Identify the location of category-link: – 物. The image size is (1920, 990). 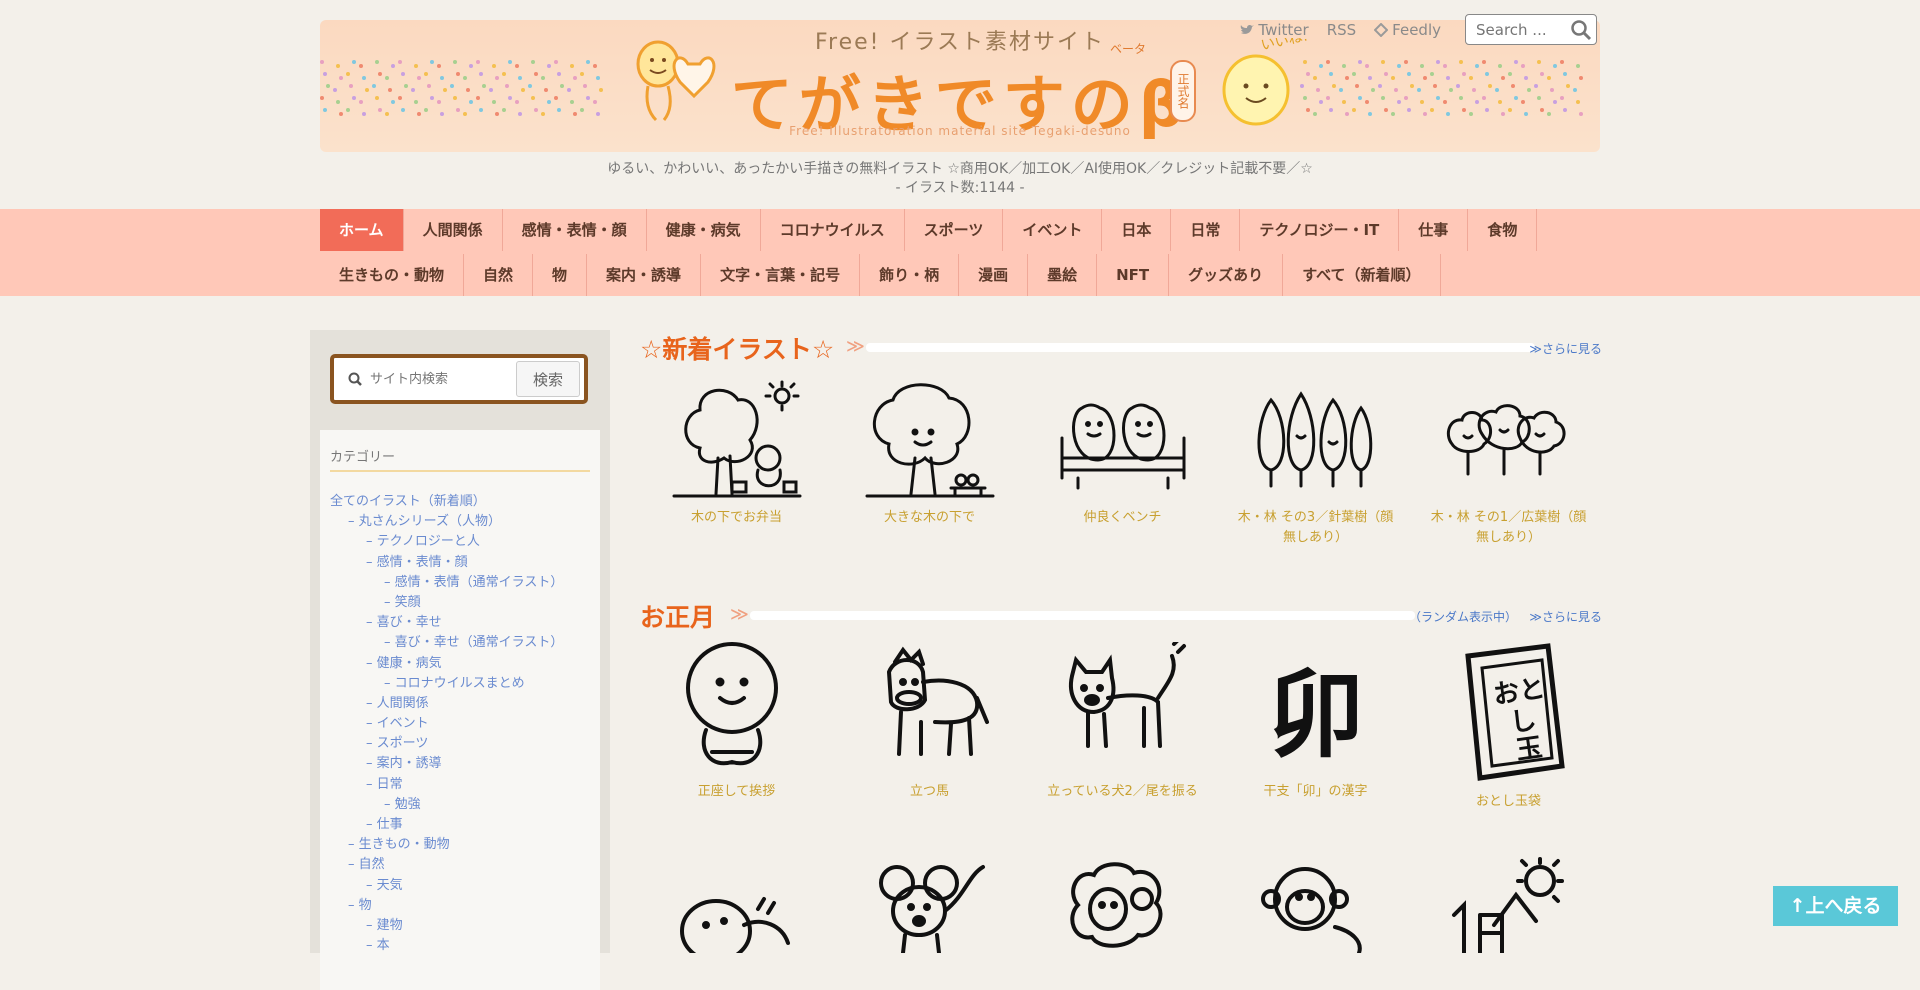
(446, 906).